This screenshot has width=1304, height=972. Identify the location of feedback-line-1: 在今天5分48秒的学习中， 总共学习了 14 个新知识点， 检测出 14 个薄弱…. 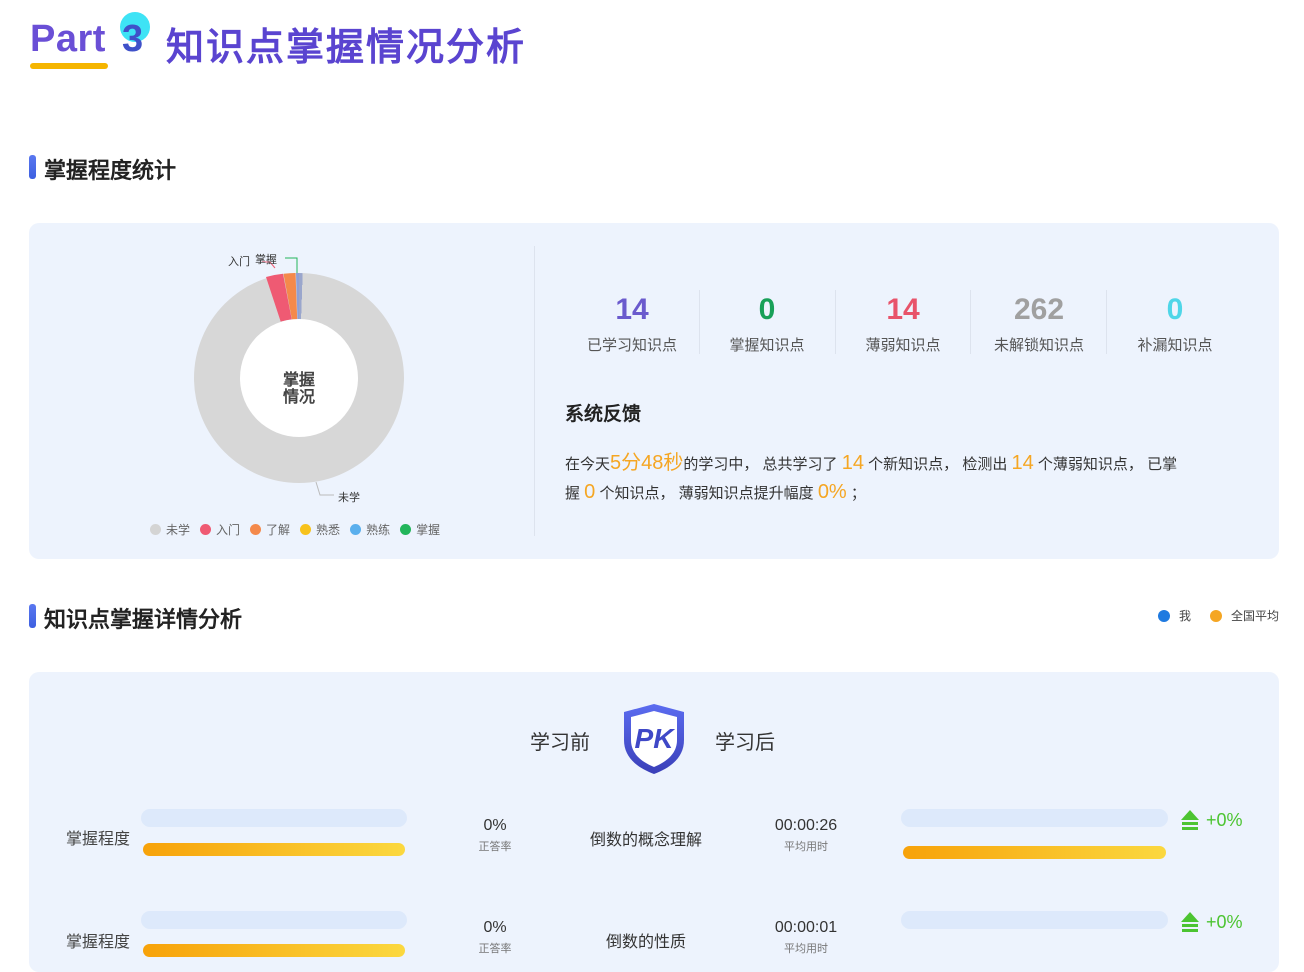
(905, 460).